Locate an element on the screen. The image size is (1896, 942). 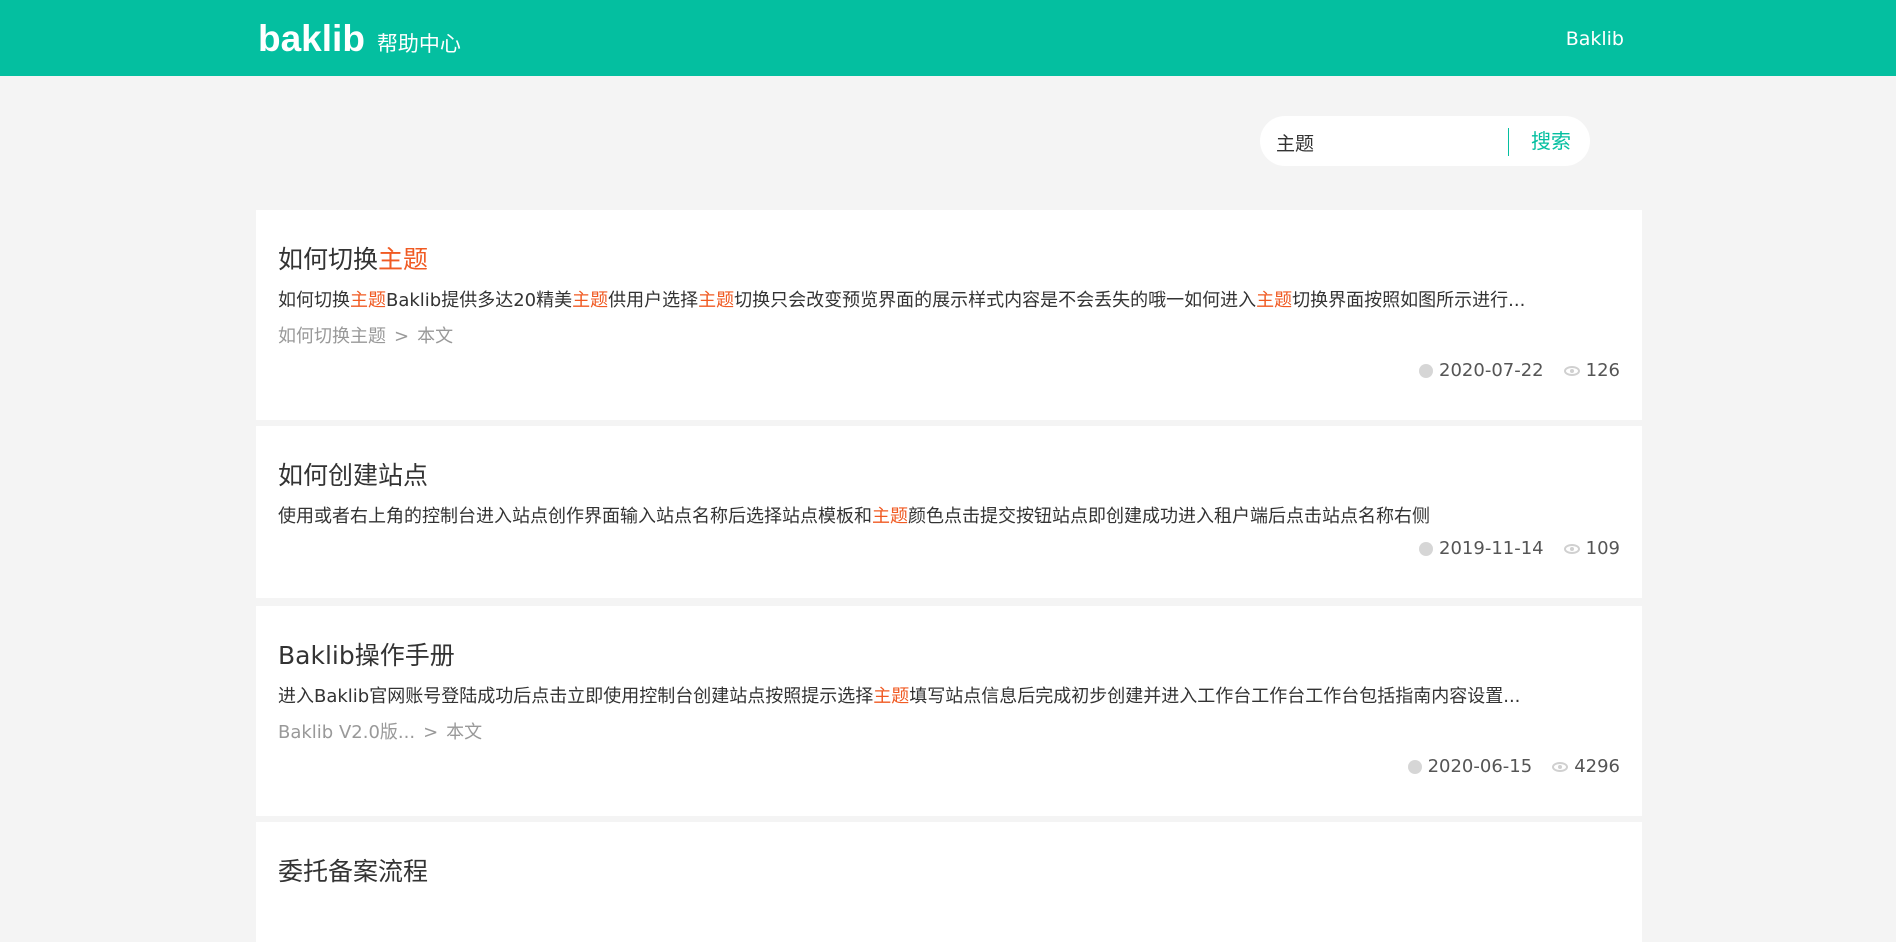
text-fragment: 供用户选择 is located at coordinates (653, 300).